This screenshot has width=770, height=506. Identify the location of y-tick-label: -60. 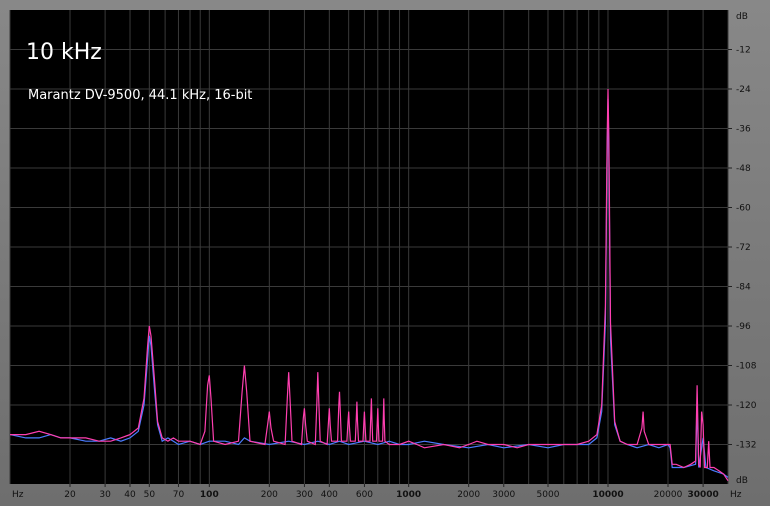
(743, 209).